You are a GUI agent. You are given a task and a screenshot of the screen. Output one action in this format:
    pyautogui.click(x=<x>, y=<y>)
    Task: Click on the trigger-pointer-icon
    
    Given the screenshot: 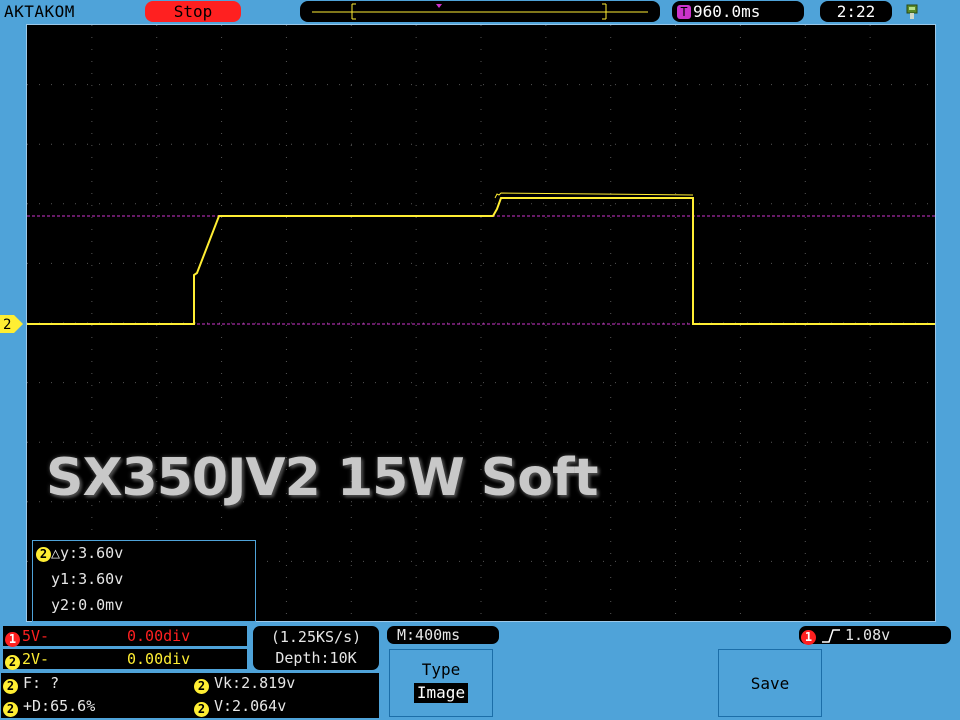 What is the action you would take?
    pyautogui.click(x=439, y=6)
    